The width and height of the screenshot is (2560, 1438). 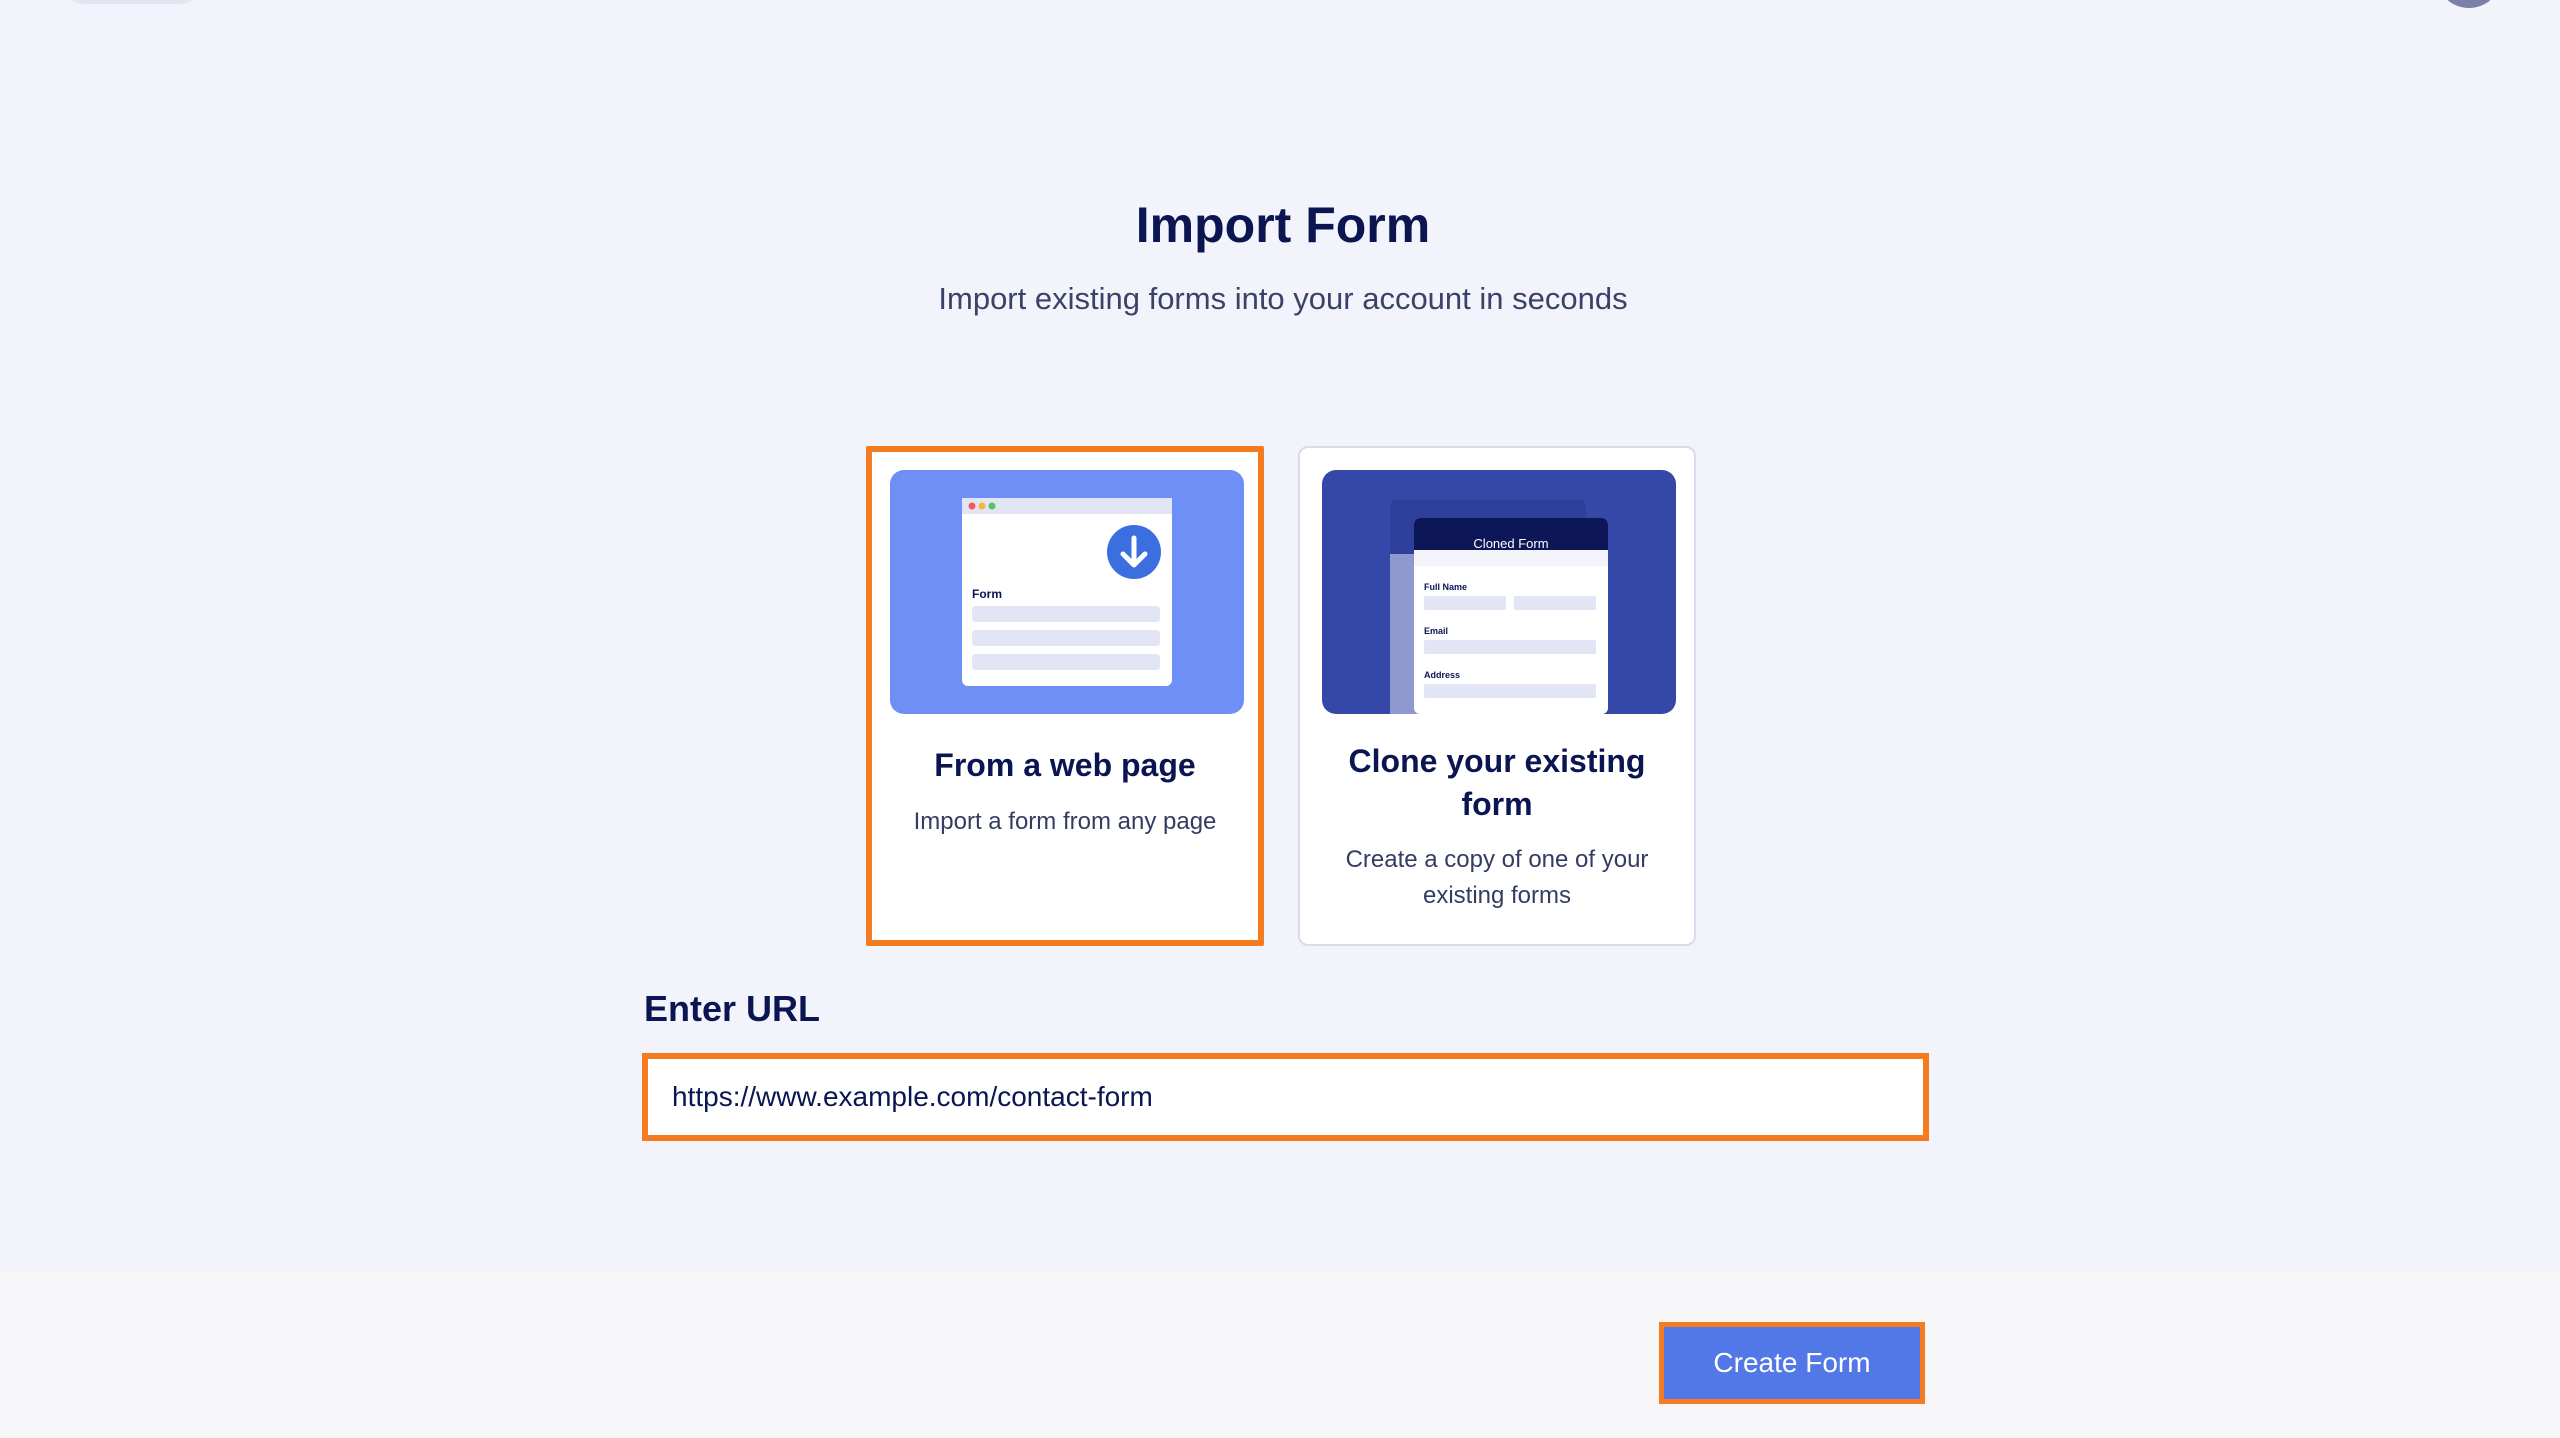 What do you see at coordinates (1499, 592) in the screenshot?
I see `clone-form-illustration: Cloned Form Full Name Email Address` at bounding box center [1499, 592].